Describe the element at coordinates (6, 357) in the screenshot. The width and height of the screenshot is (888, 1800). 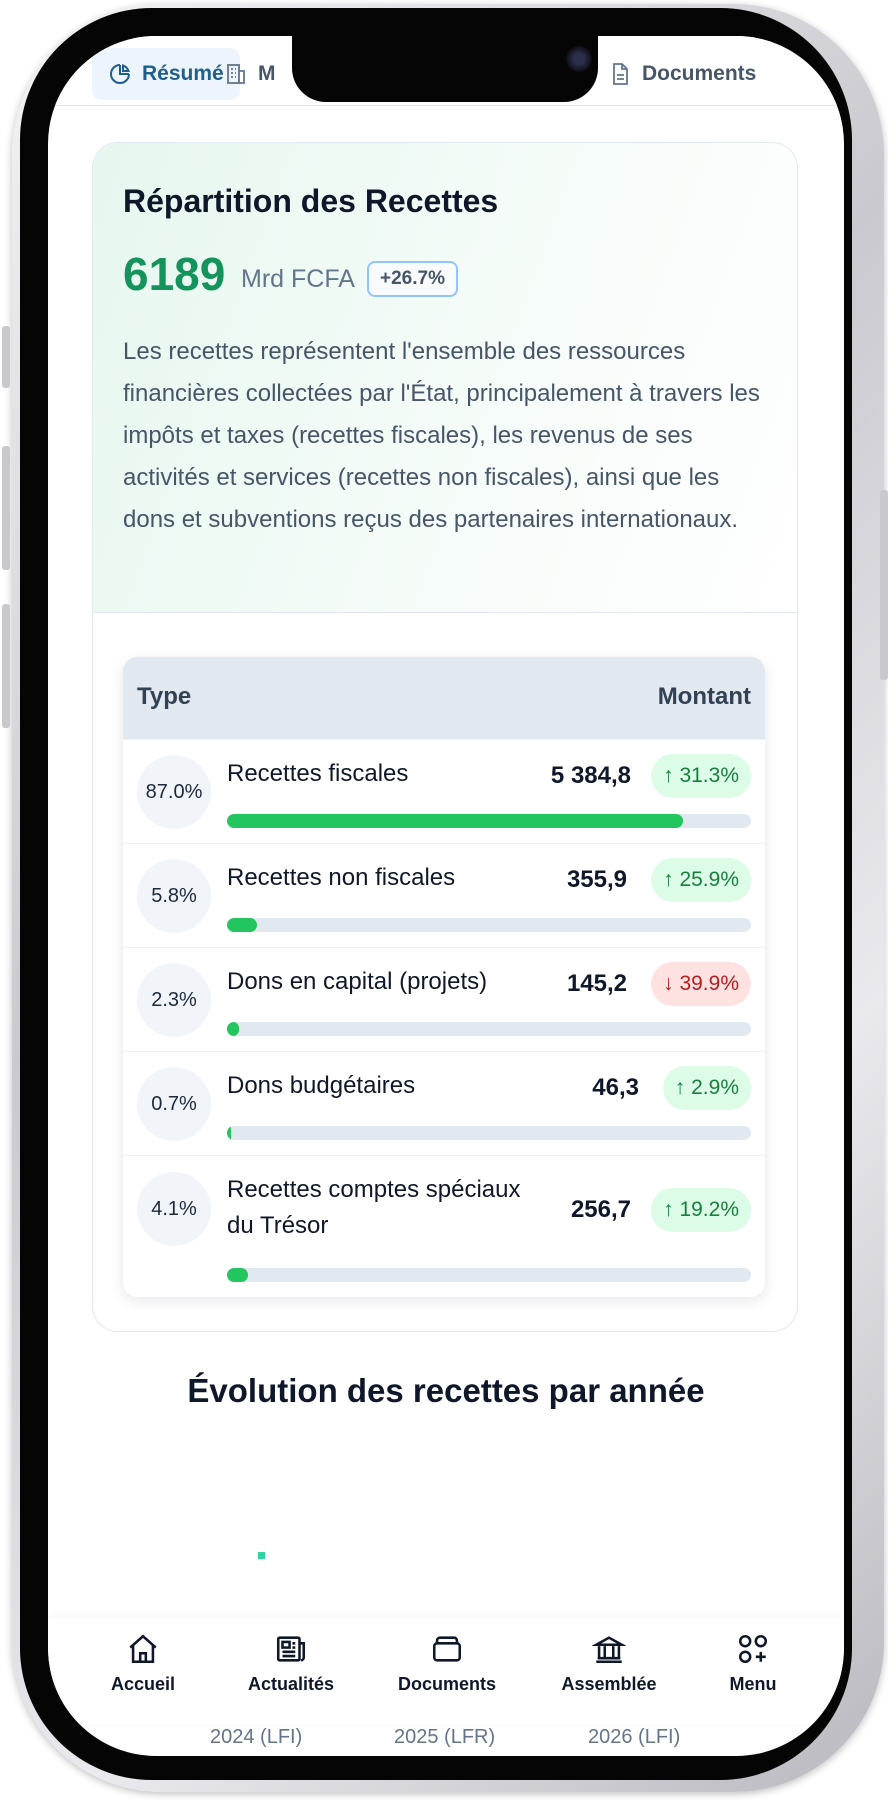
I see `side-button` at that location.